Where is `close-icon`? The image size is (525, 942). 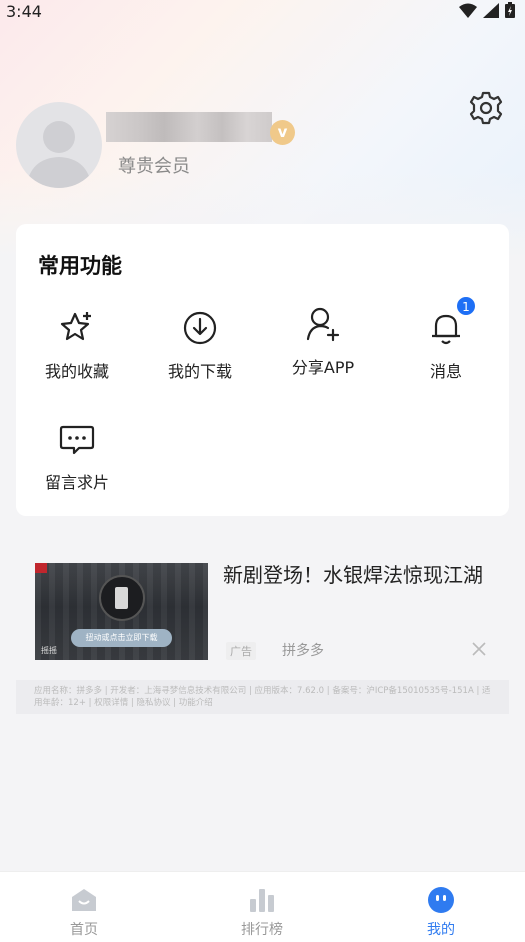 close-icon is located at coordinates (479, 649).